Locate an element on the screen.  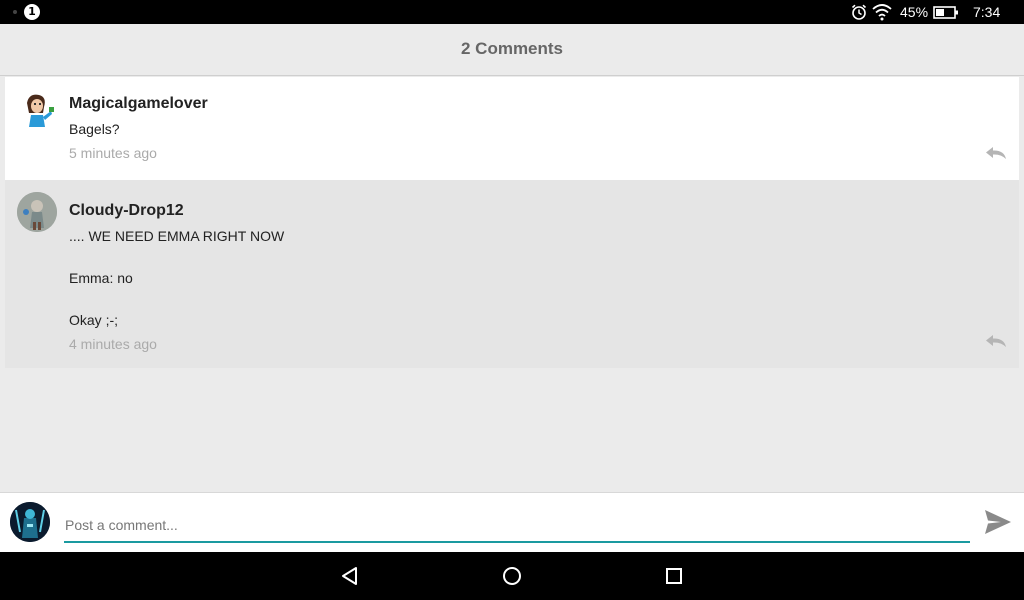
status-dot is located at coordinates (15, 12).